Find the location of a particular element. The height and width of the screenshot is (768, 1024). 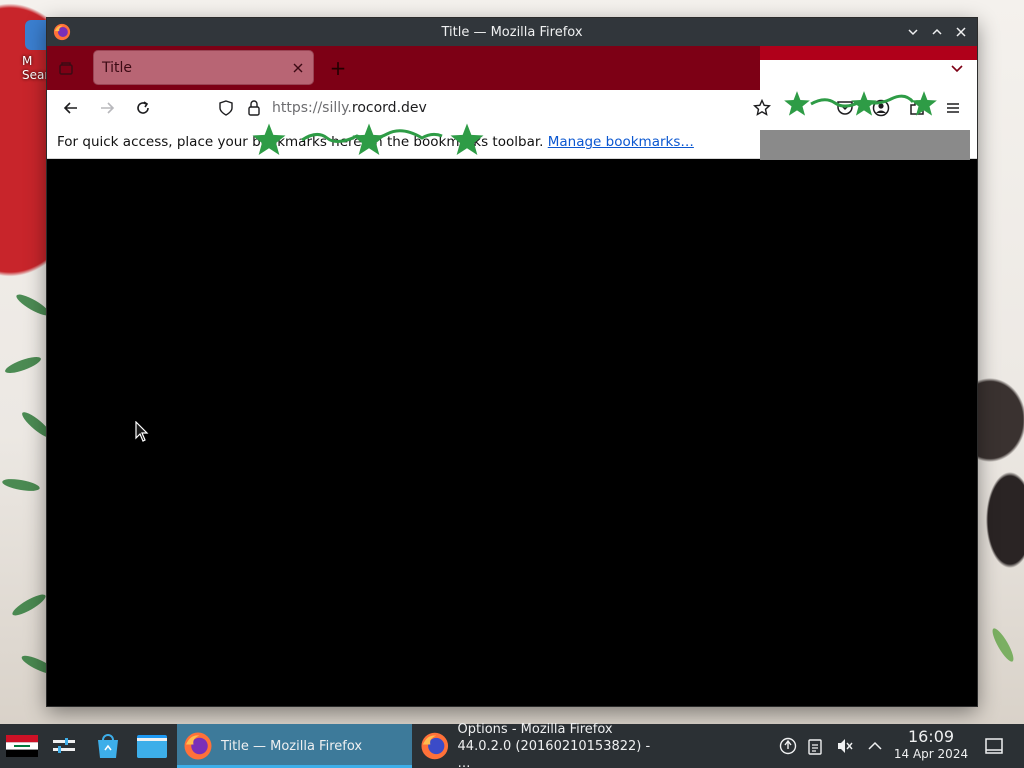

back-arrow-icon is located at coordinates (70, 108).